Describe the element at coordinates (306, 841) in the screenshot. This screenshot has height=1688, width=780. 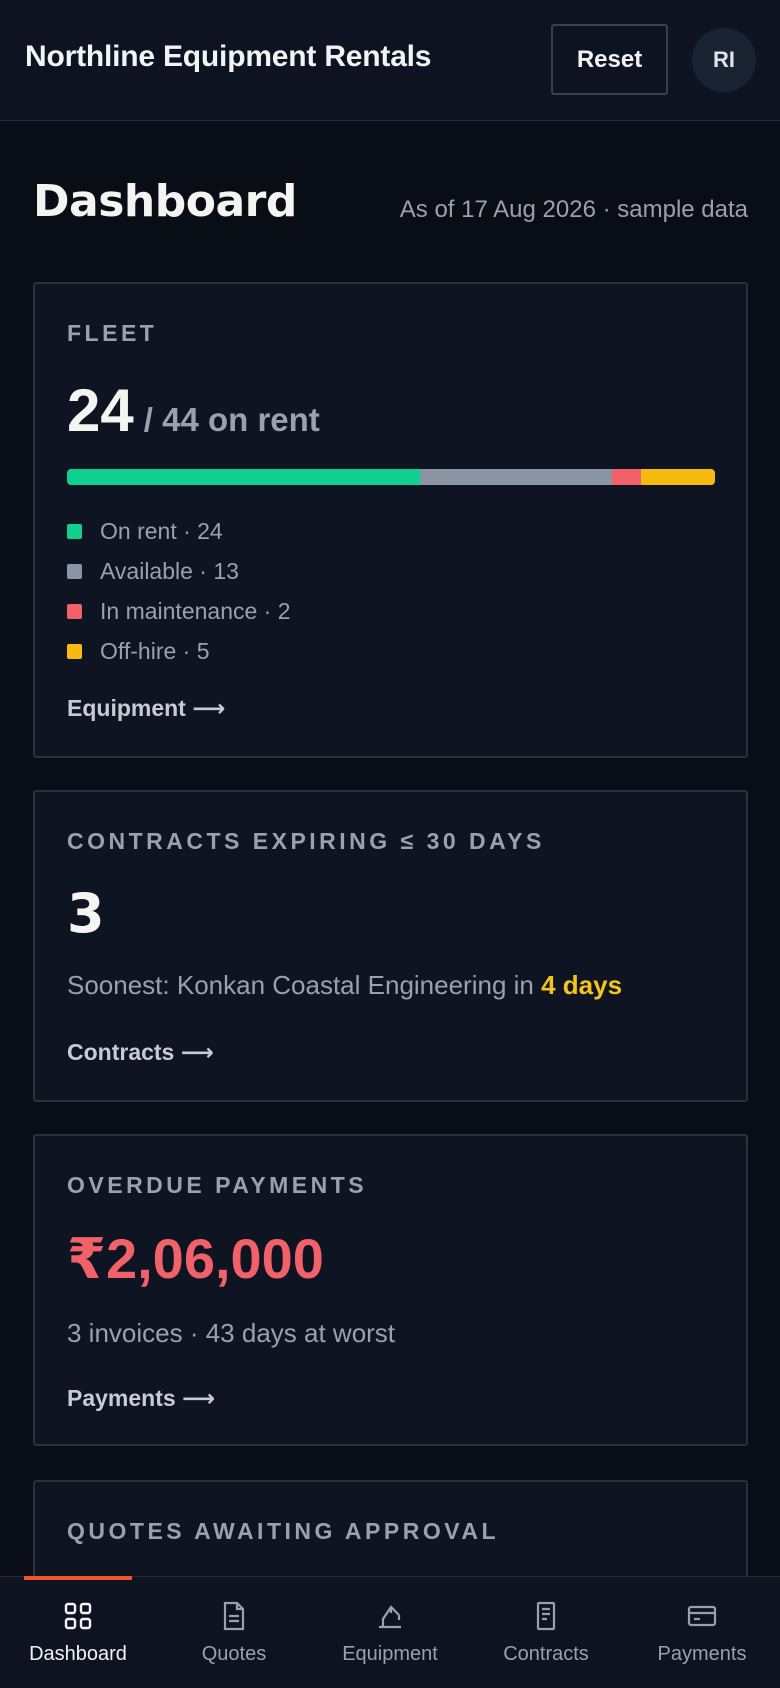
I see `contracts-label: CONTRACTS EXPIRING ≤ 30 DAYS` at that location.